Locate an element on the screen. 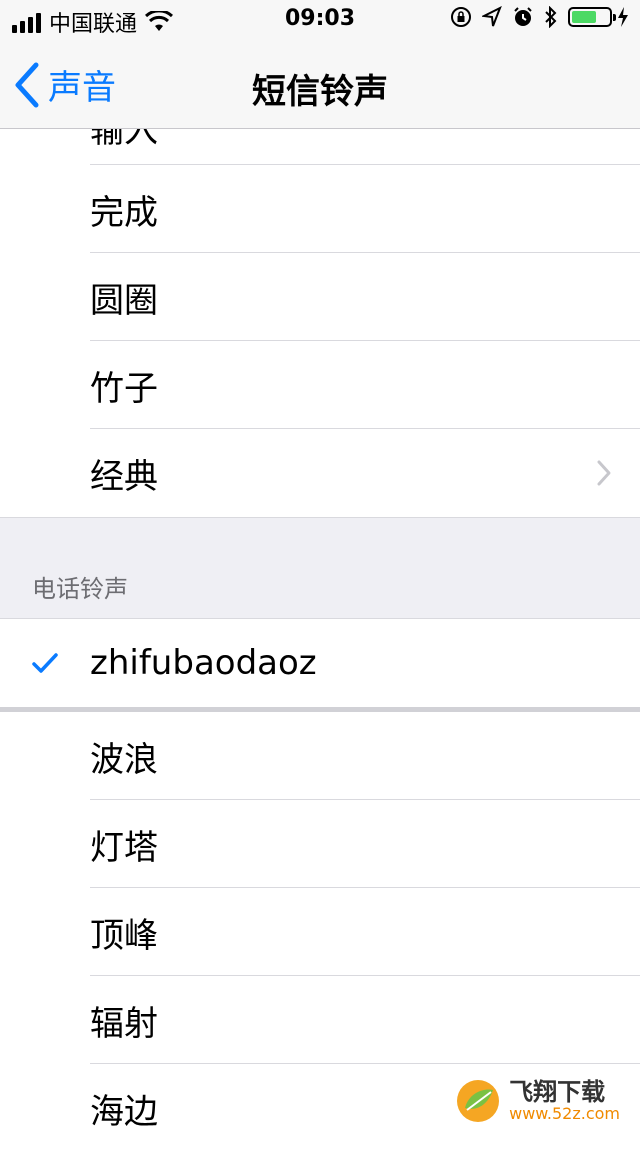 The image size is (640, 1152). tone-label: 经典 is located at coordinates (124, 473).